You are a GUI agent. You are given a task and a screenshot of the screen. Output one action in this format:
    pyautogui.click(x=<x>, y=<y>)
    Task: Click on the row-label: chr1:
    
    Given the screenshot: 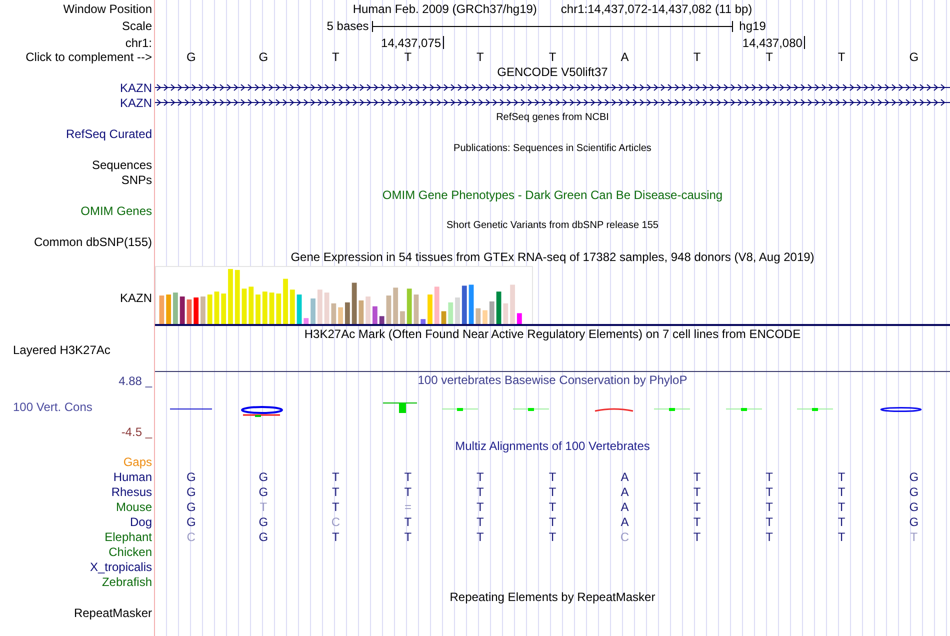 What is the action you would take?
    pyautogui.click(x=138, y=42)
    